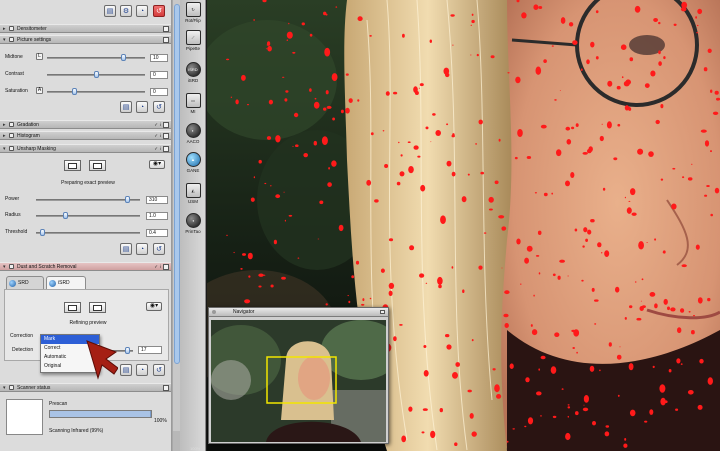 The image size is (720, 451). Describe the element at coordinates (85, 148) in the screenshot. I see `section-unsharp-masking: ▾ Unsharp Masking ✓ i` at that location.